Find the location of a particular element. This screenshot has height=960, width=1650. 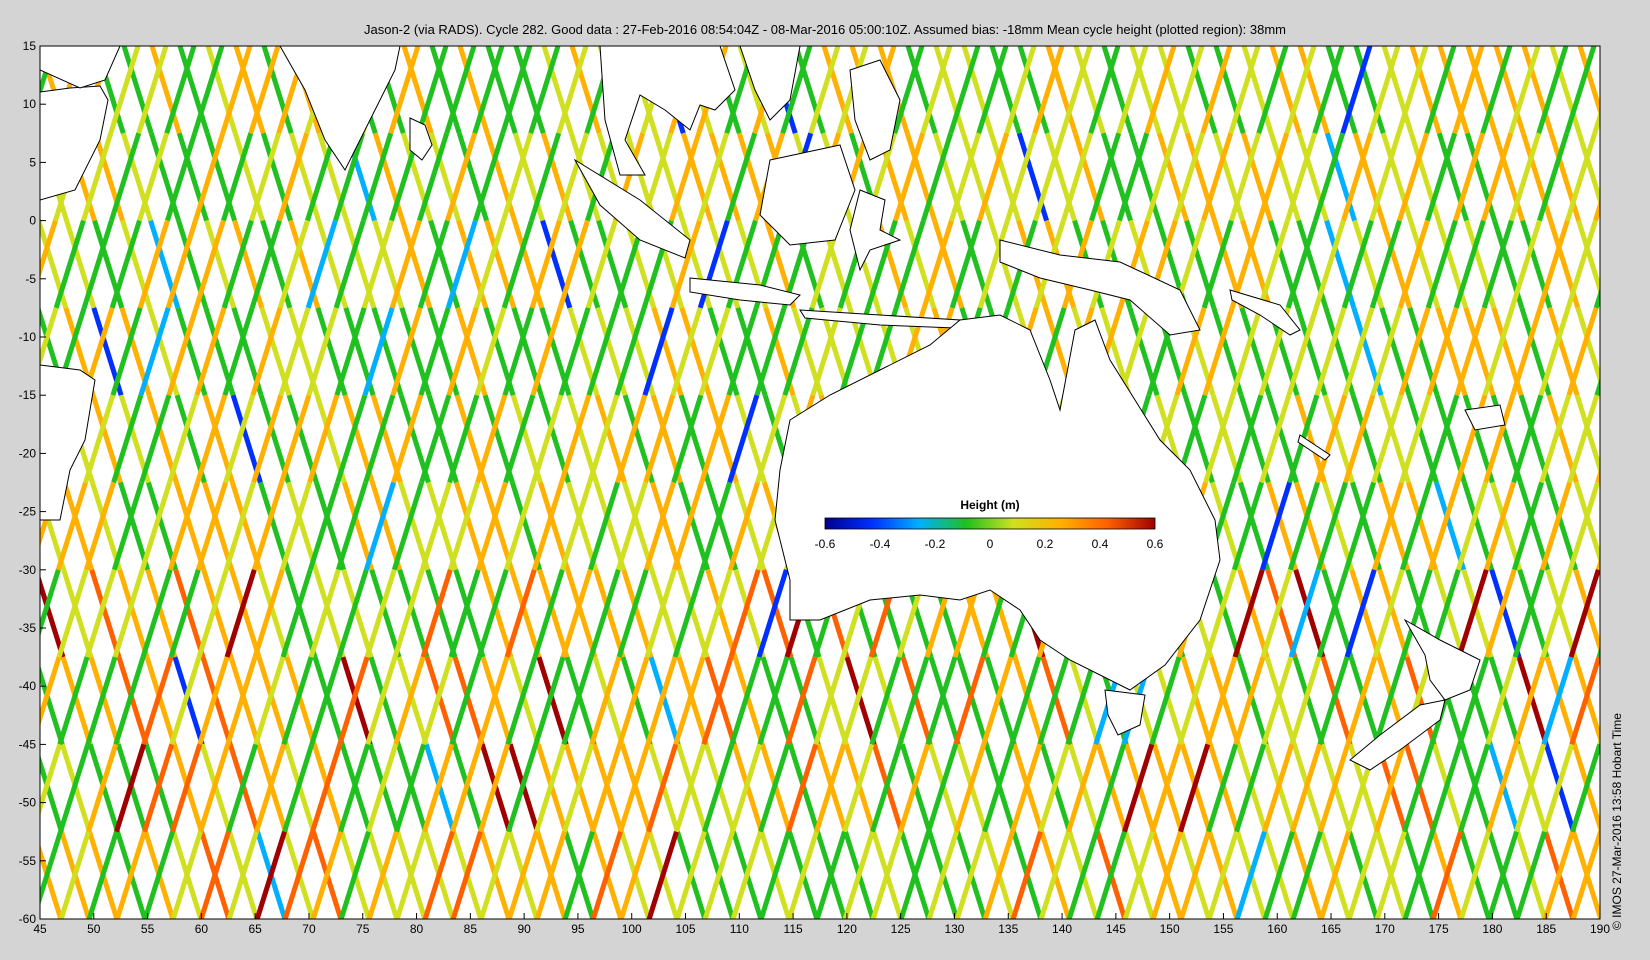

y-tick-label: -55 is located at coordinates (28, 861).